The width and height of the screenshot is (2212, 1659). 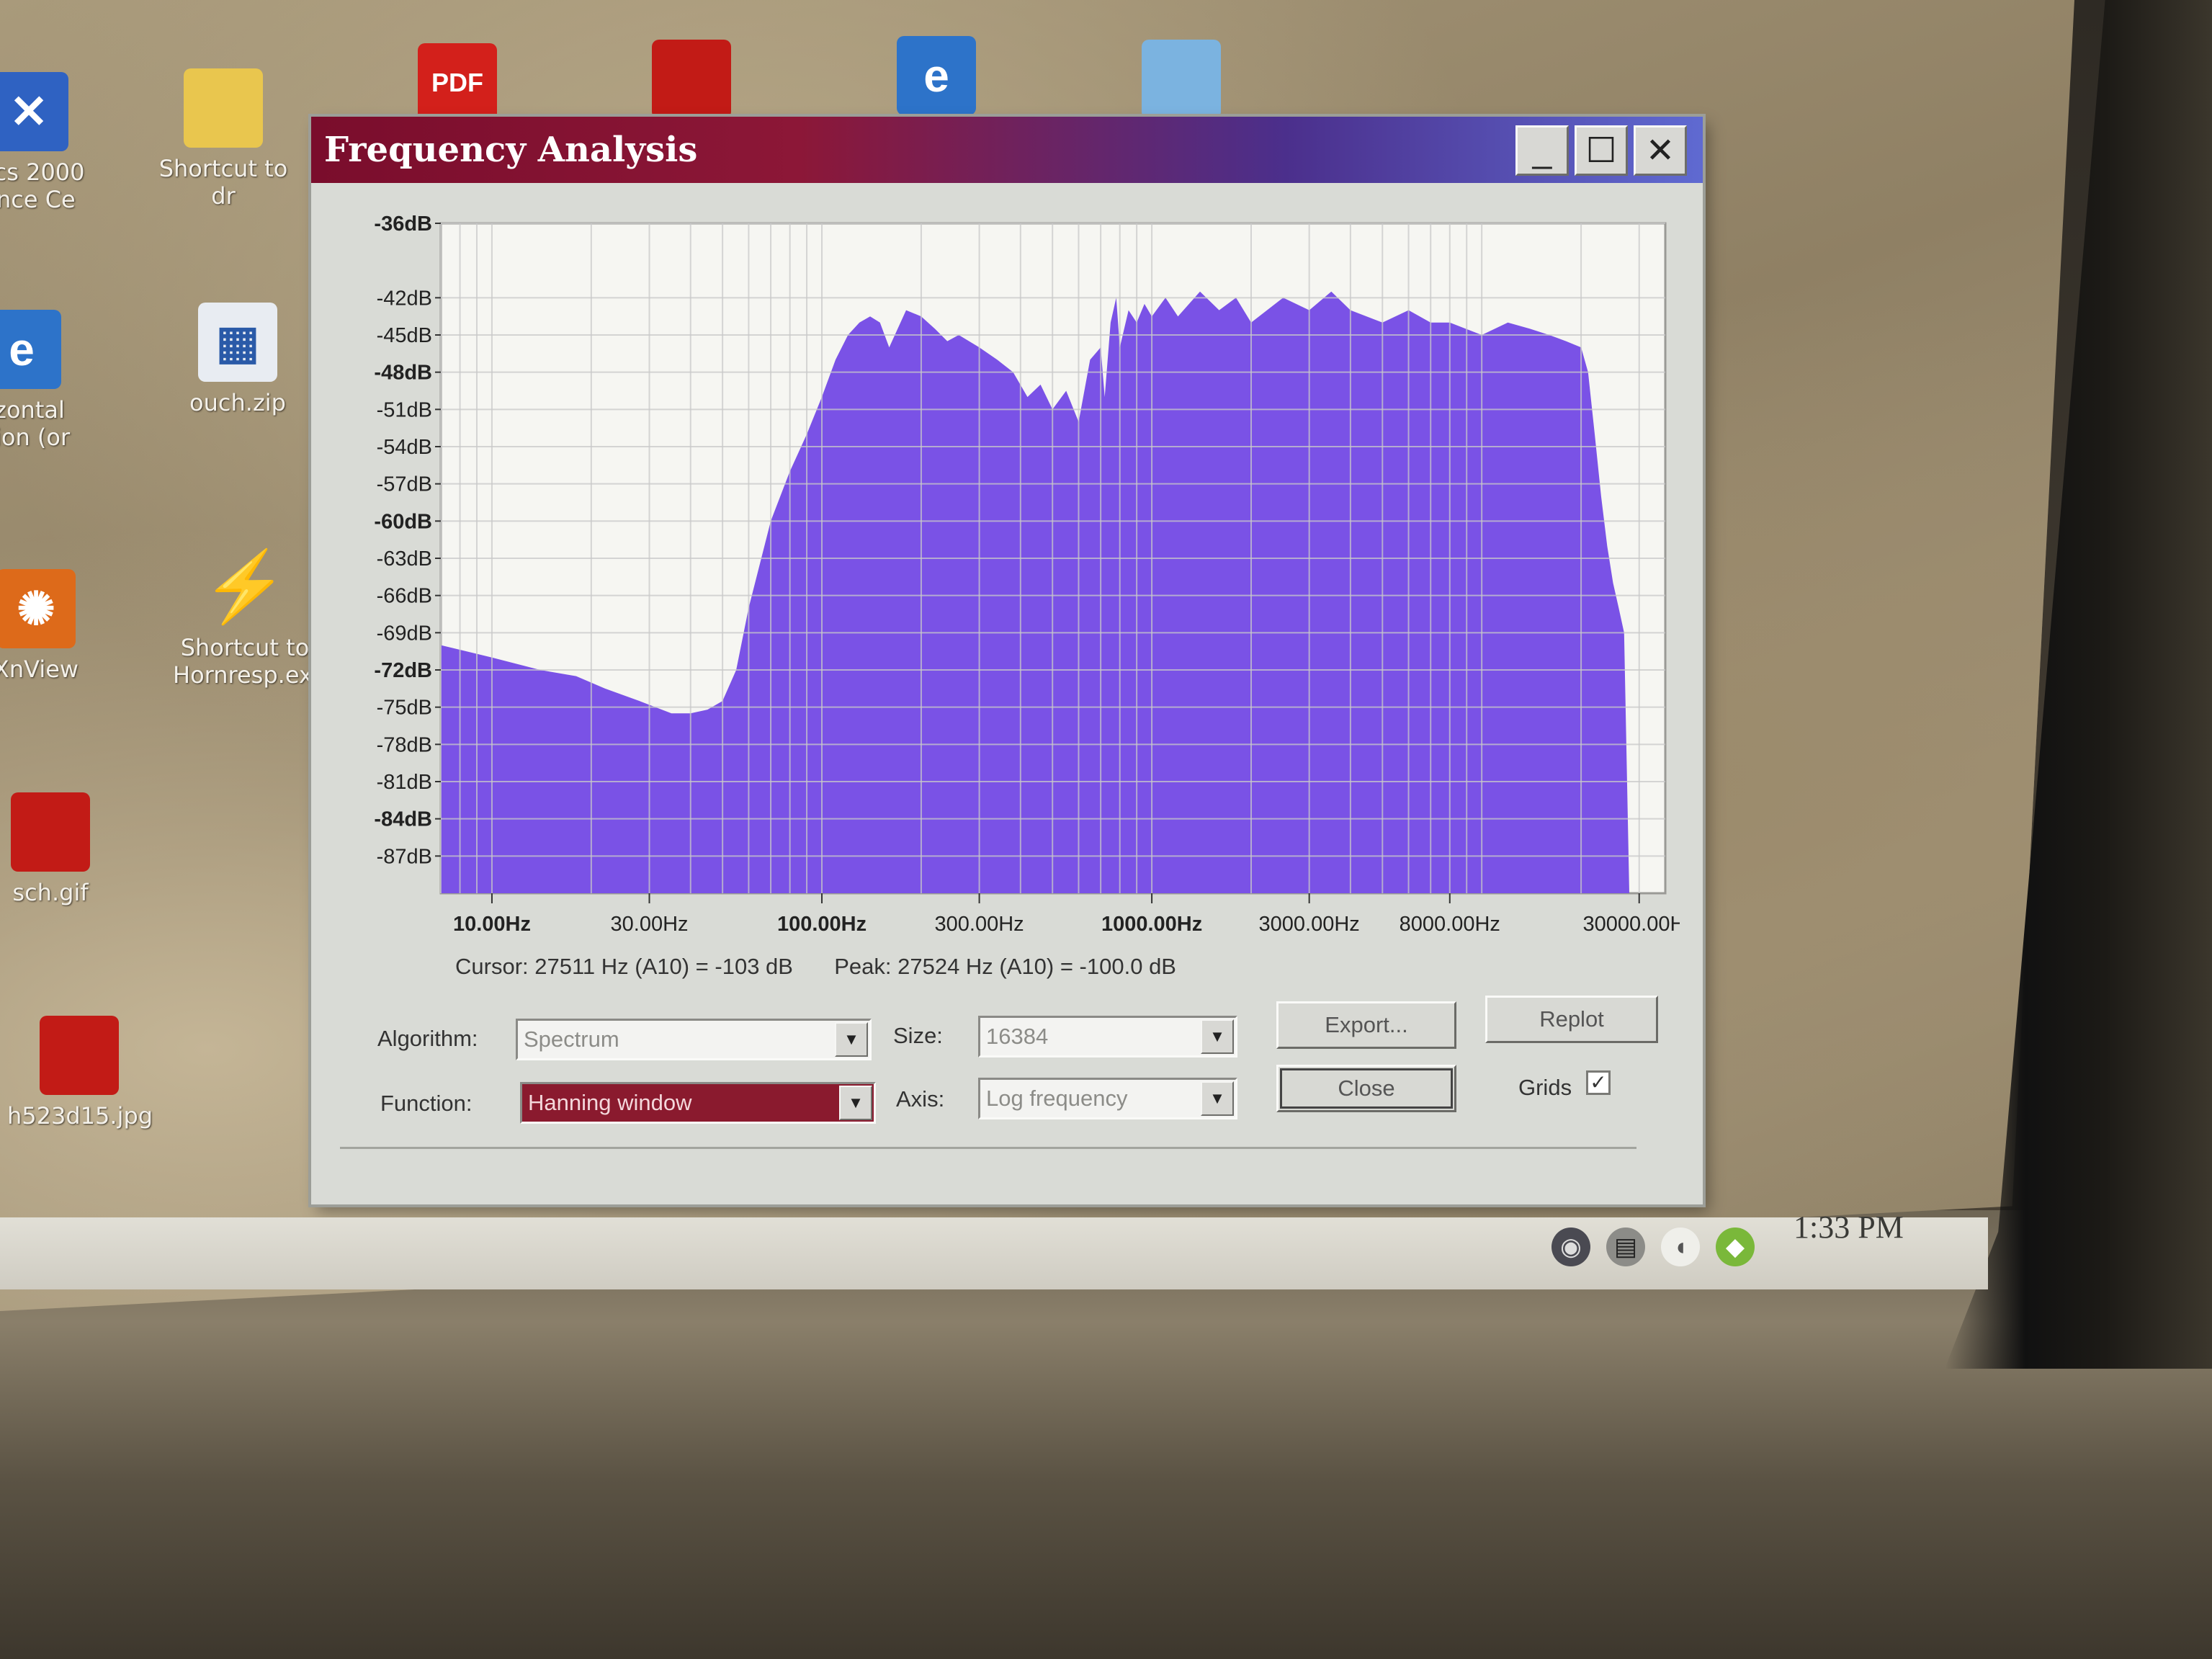 I want to click on y-tick-label: -45dB, so click(x=404, y=335).